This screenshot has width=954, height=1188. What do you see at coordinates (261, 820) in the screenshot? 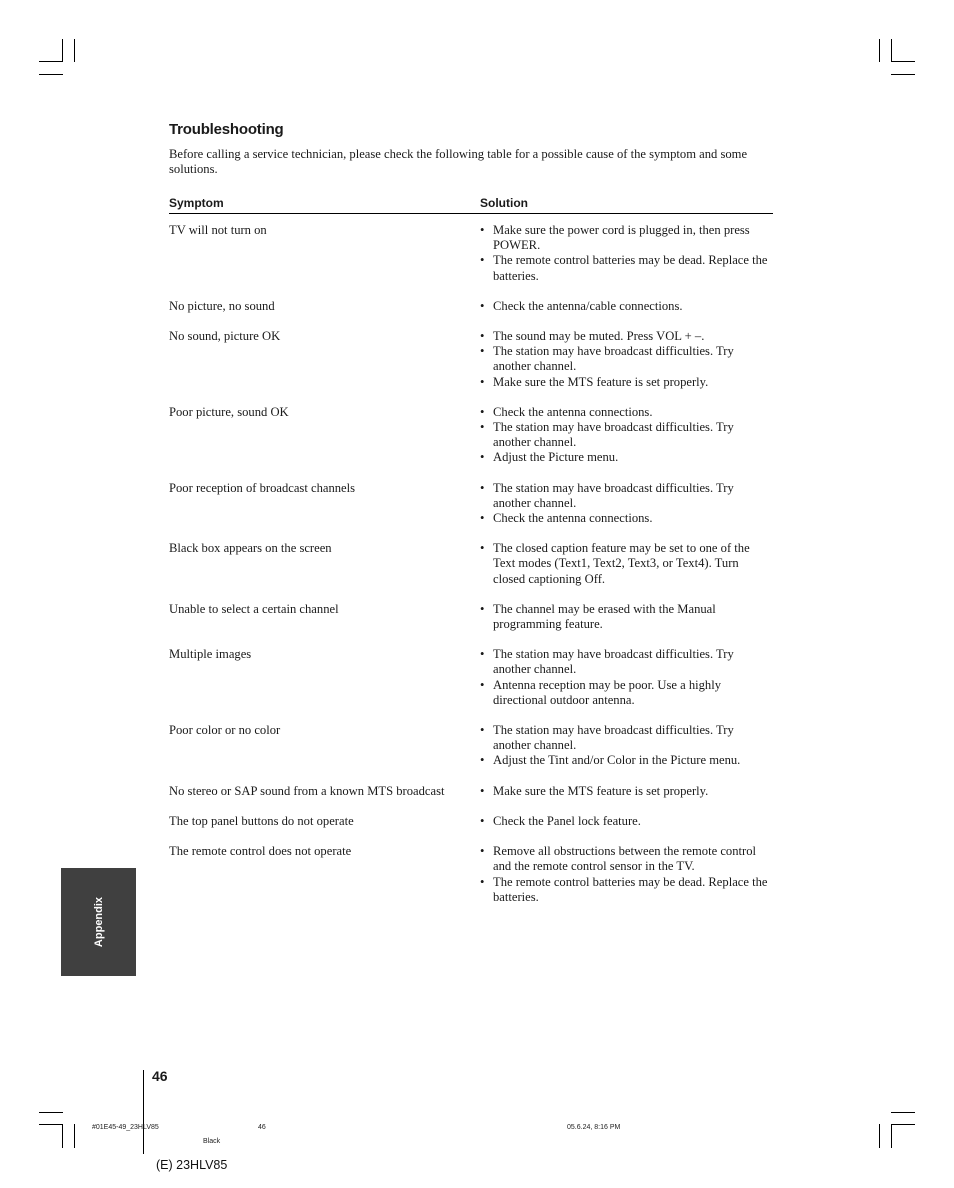
I see `symptom-cell: The top panel buttons do not operate` at bounding box center [261, 820].